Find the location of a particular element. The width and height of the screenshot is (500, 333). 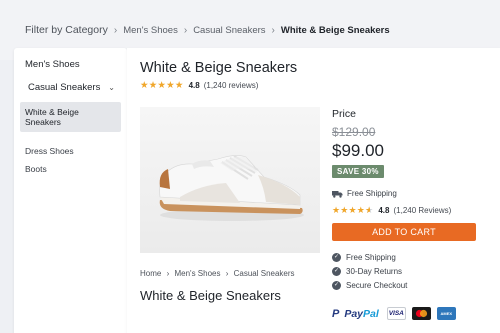

breadcrumb-current: White & Beige Sneakers is located at coordinates (335, 30).